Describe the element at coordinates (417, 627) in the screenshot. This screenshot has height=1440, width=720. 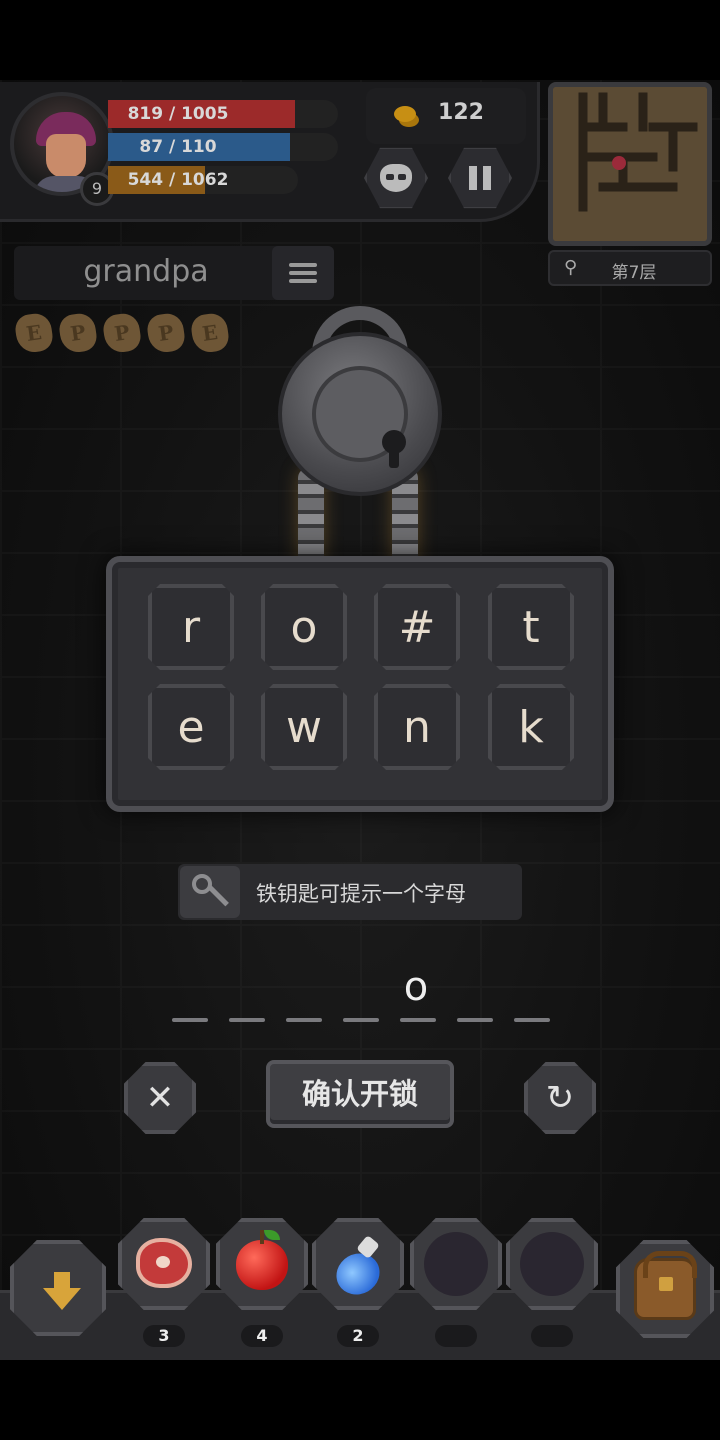
I see `letter-tile: #` at that location.